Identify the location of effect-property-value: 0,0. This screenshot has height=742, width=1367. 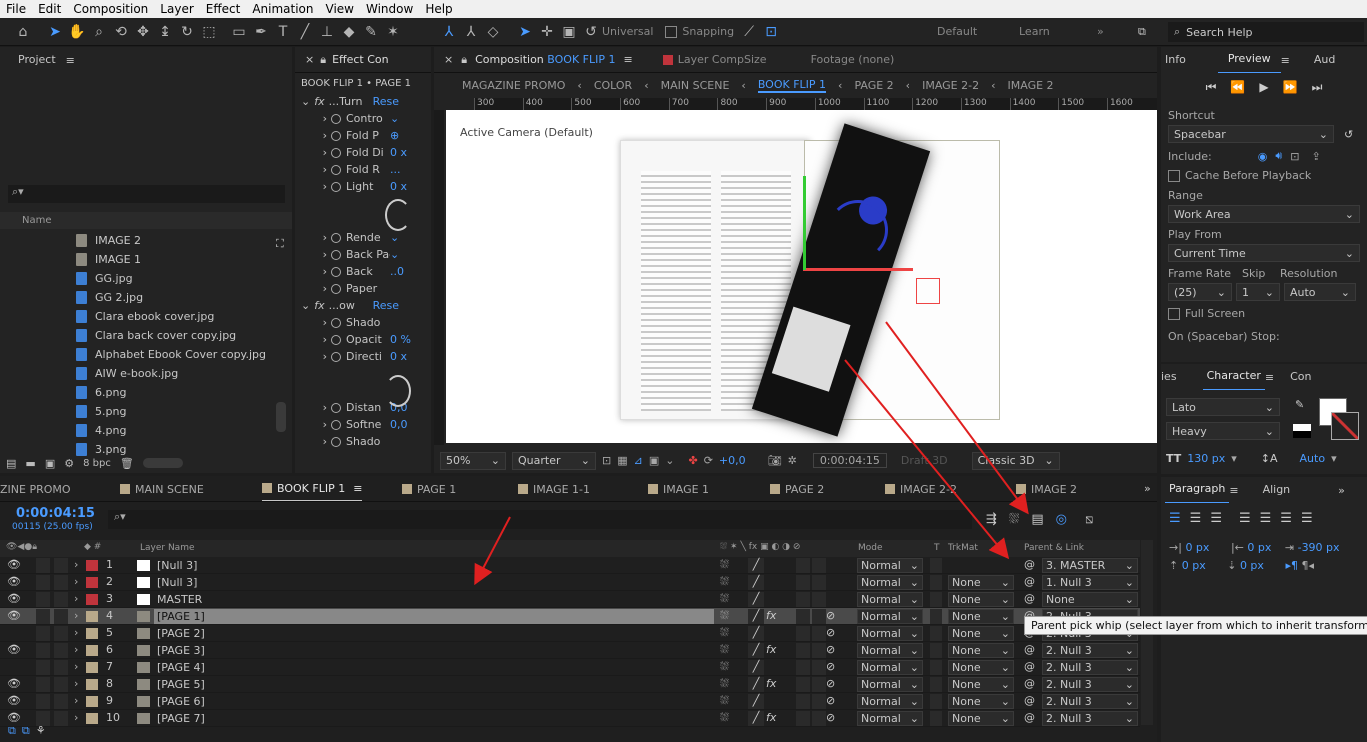
(399, 424).